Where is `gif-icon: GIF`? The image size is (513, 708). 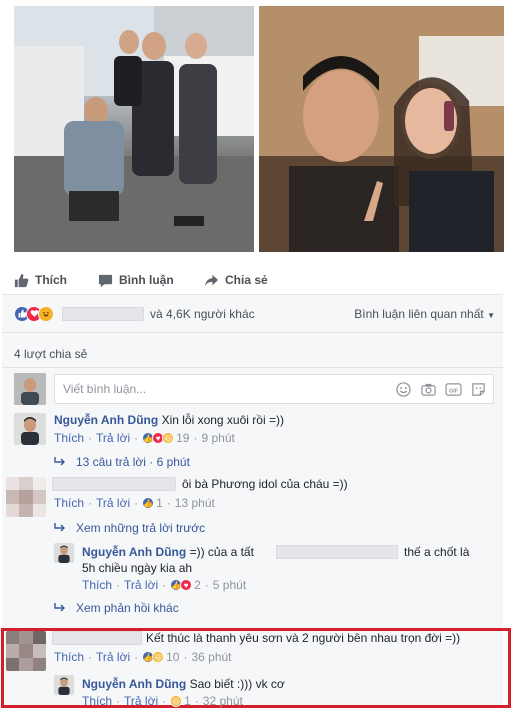
gif-icon: GIF is located at coordinates (453, 389).